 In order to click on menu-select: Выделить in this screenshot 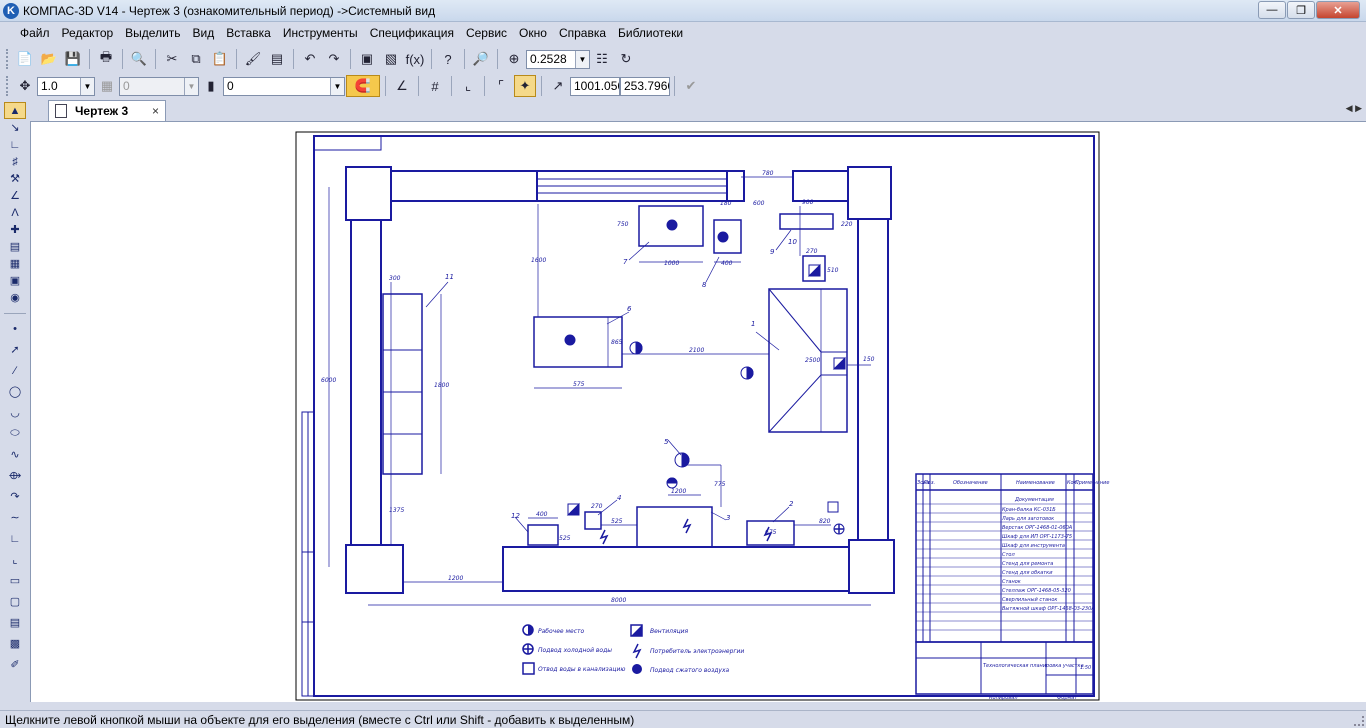, I will do `click(152, 33)`.